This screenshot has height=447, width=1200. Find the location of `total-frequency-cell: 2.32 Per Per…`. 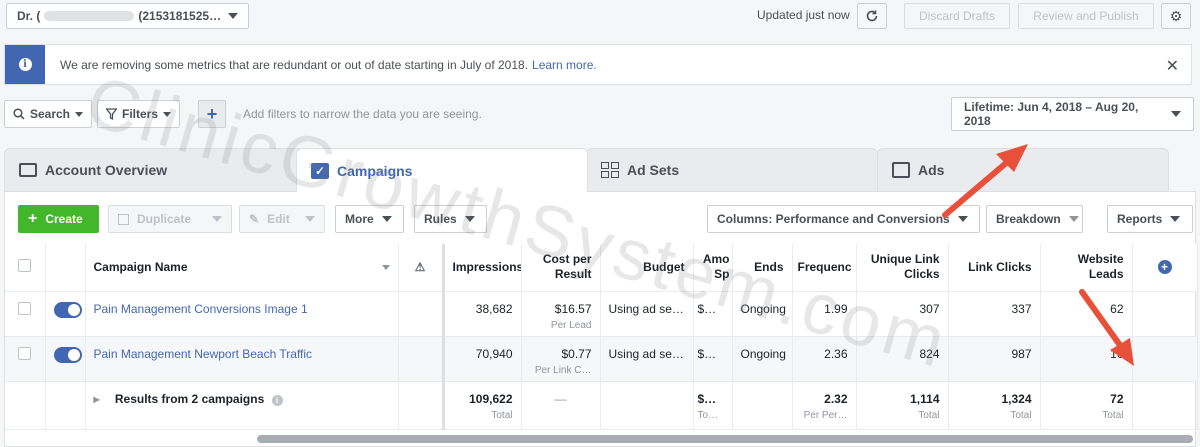

total-frequency-cell: 2.32 Per Per… is located at coordinates (824, 405).